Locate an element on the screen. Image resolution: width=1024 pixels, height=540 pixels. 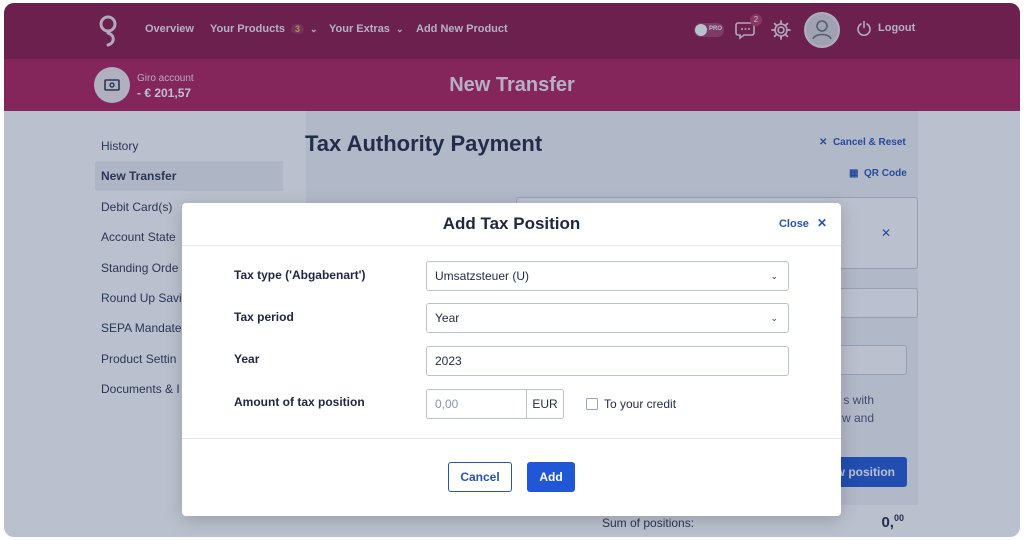
close-icon: ✕ is located at coordinates (821, 223).